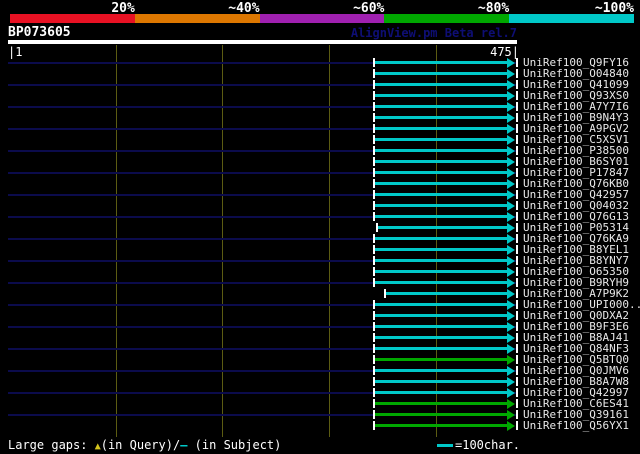 The image size is (640, 454). I want to click on identity-scale-bar, so click(322, 18).